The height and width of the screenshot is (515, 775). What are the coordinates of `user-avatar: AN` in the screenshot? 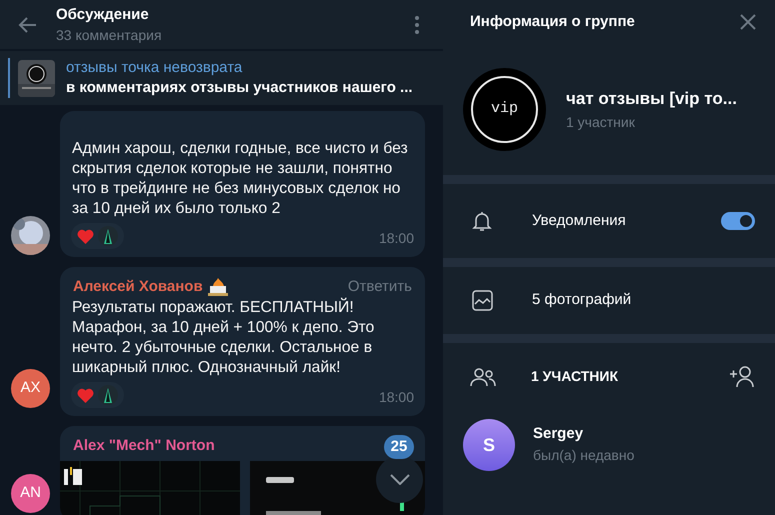 It's located at (30, 493).